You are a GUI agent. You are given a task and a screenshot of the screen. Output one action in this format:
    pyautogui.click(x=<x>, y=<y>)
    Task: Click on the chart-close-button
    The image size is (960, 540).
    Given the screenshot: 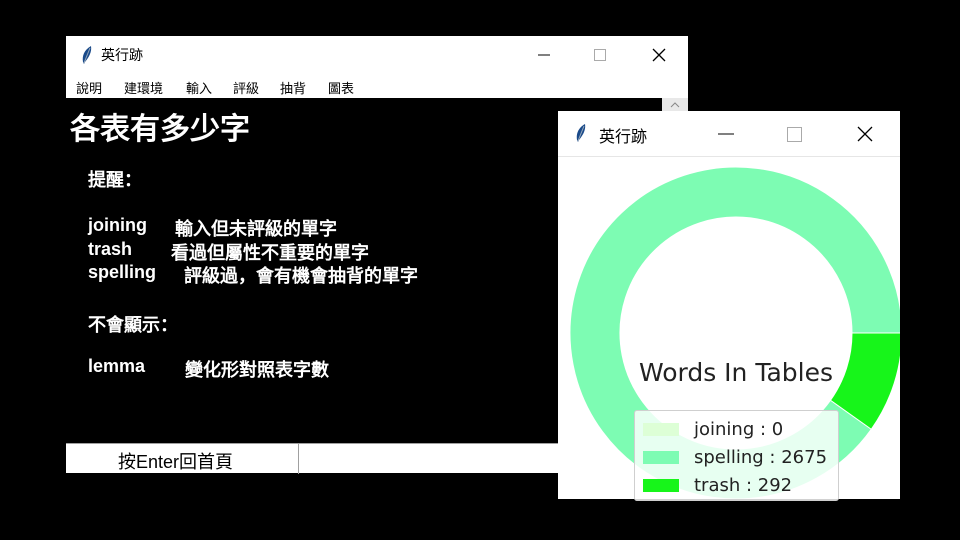 What is the action you would take?
    pyautogui.click(x=865, y=134)
    